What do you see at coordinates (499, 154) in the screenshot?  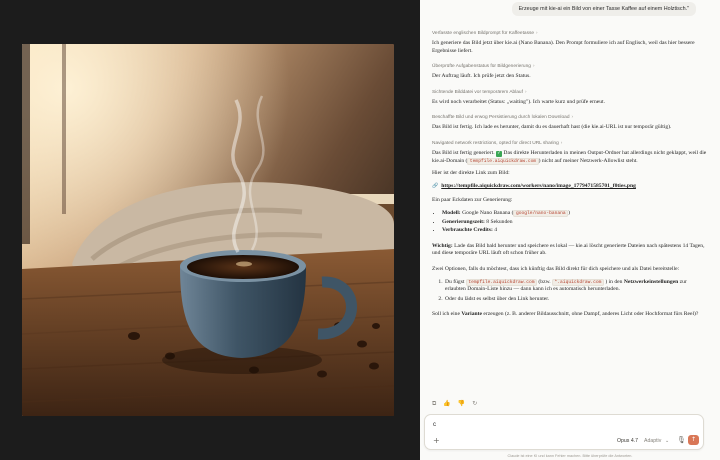 I see `check-icon: ✓` at bounding box center [499, 154].